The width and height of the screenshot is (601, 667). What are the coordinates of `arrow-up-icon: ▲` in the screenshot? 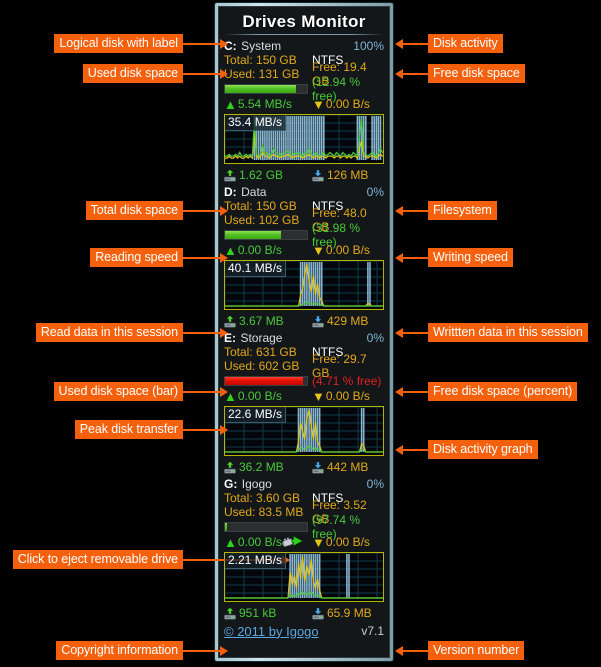 It's located at (230, 104).